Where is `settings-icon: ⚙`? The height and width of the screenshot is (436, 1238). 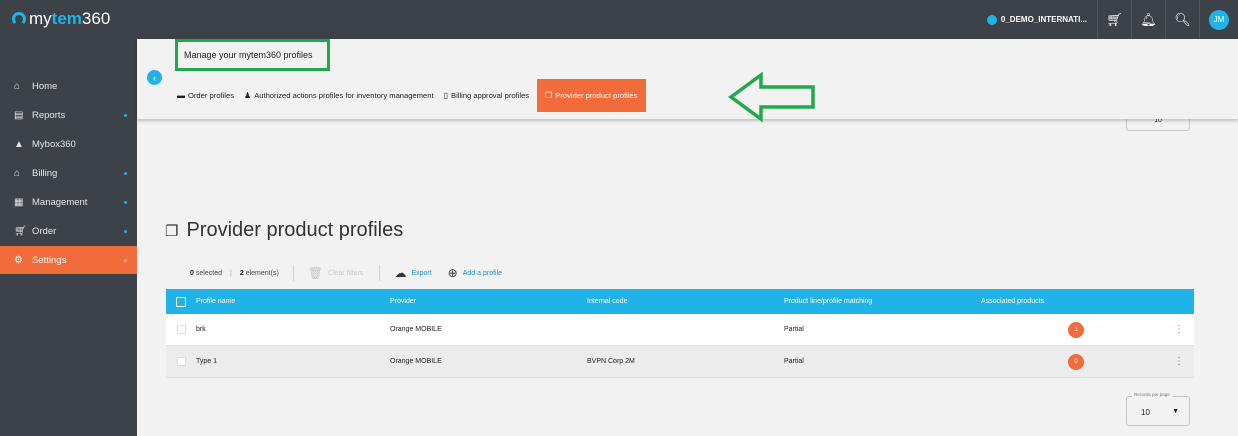 settings-icon: ⚙ is located at coordinates (18, 260).